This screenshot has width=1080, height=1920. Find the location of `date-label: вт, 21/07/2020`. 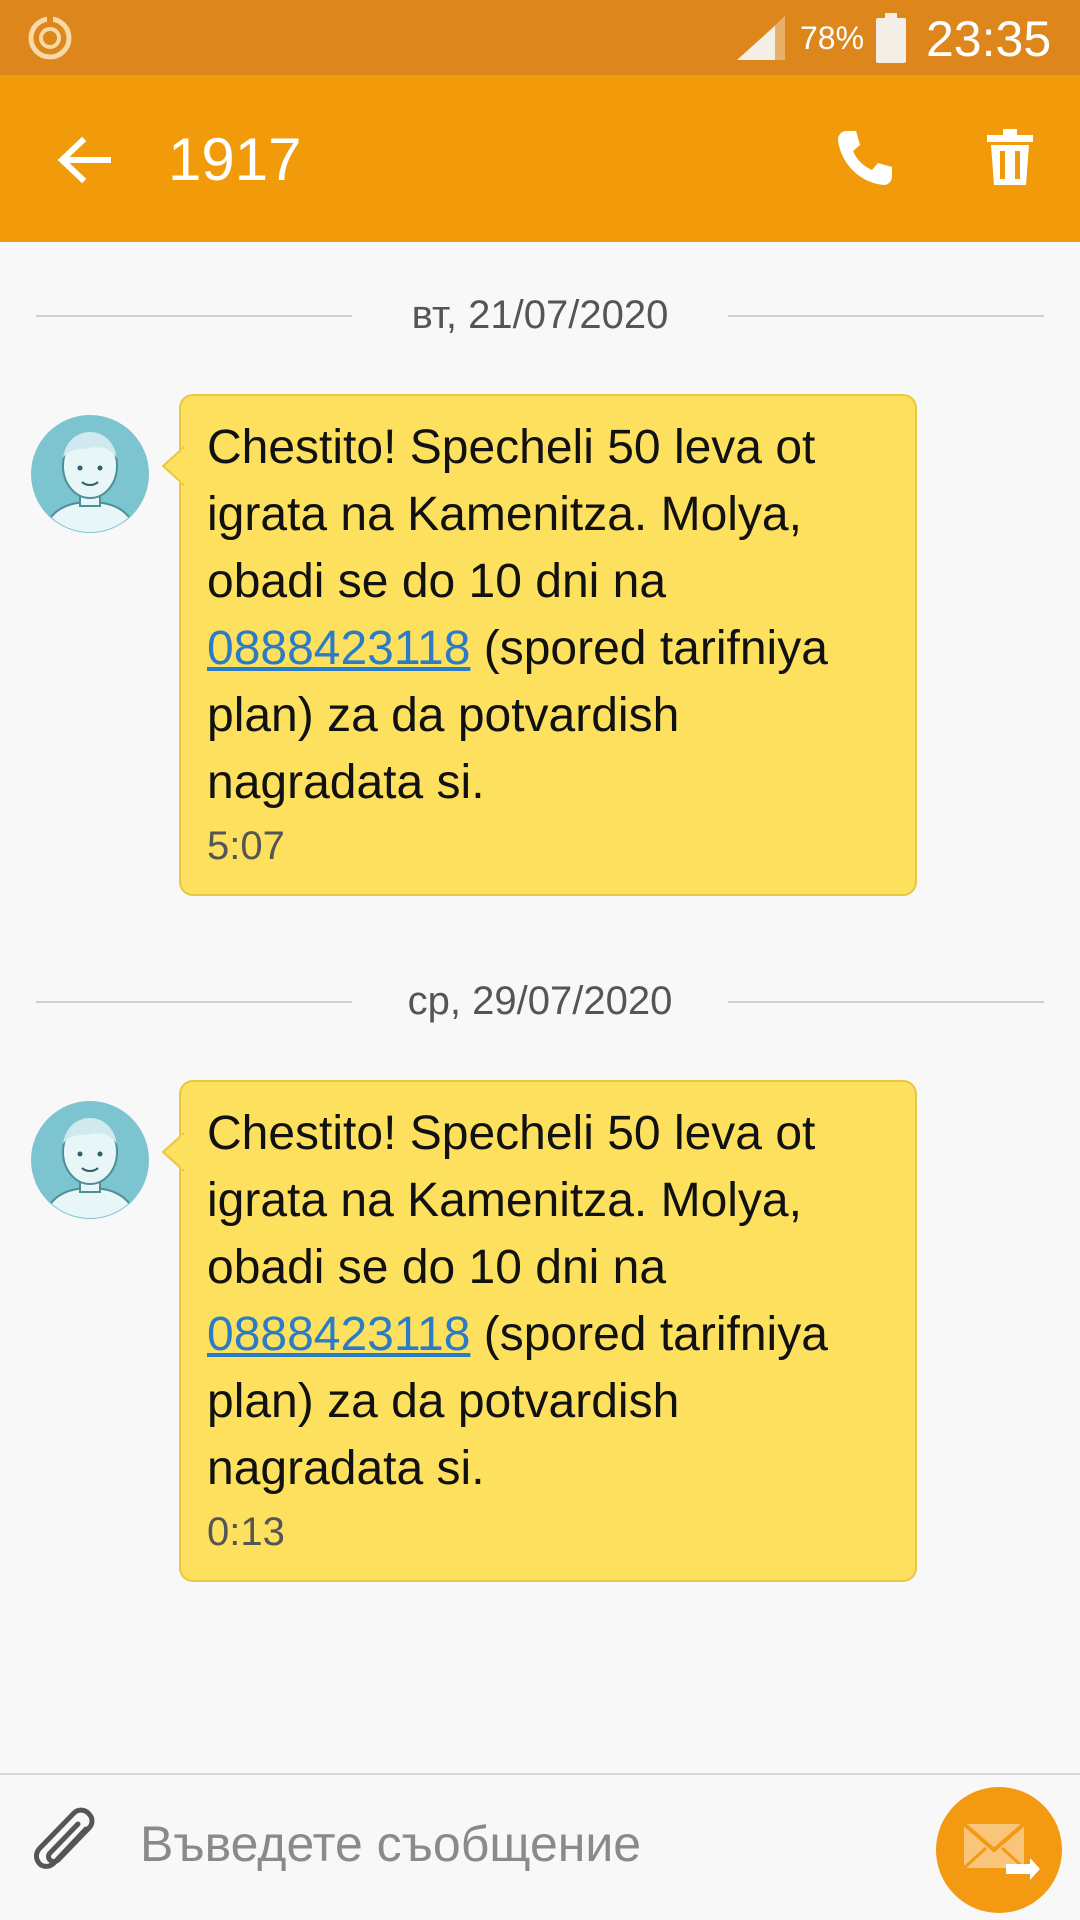

date-label: вт, 21/07/2020 is located at coordinates (540, 315).